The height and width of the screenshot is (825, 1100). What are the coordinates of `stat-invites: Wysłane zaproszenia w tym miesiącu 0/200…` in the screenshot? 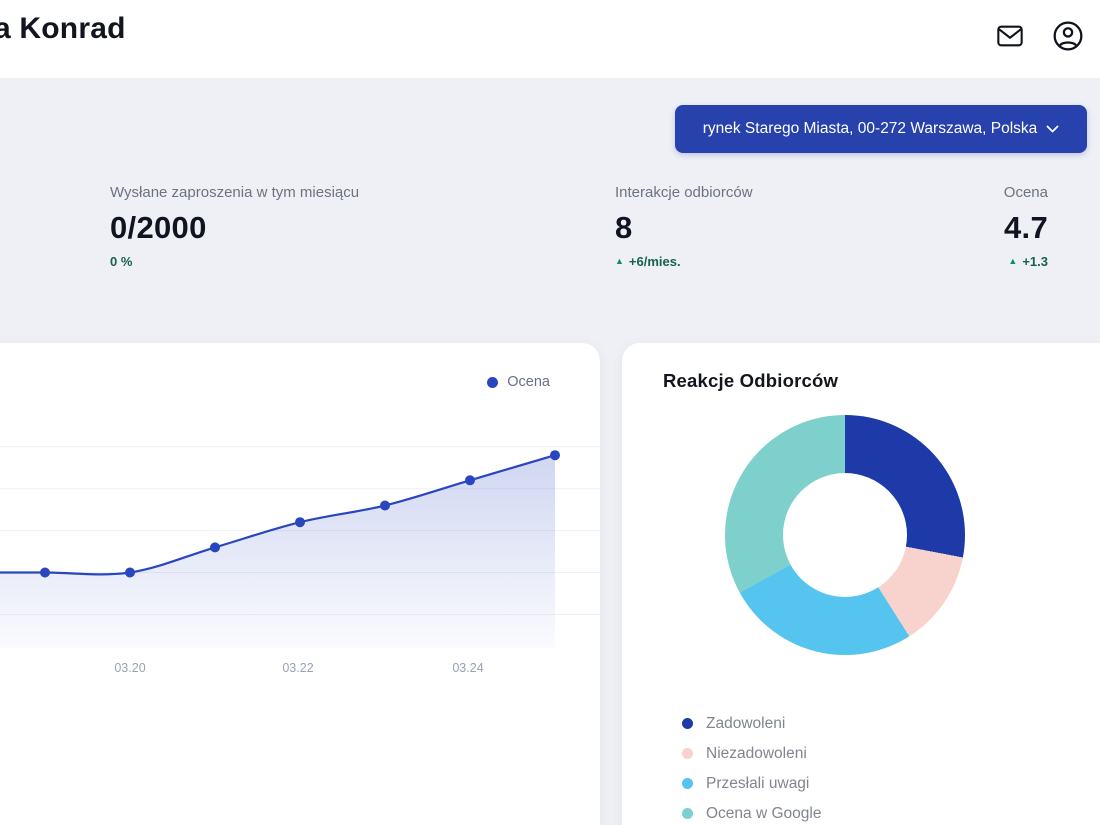 It's located at (234, 226).